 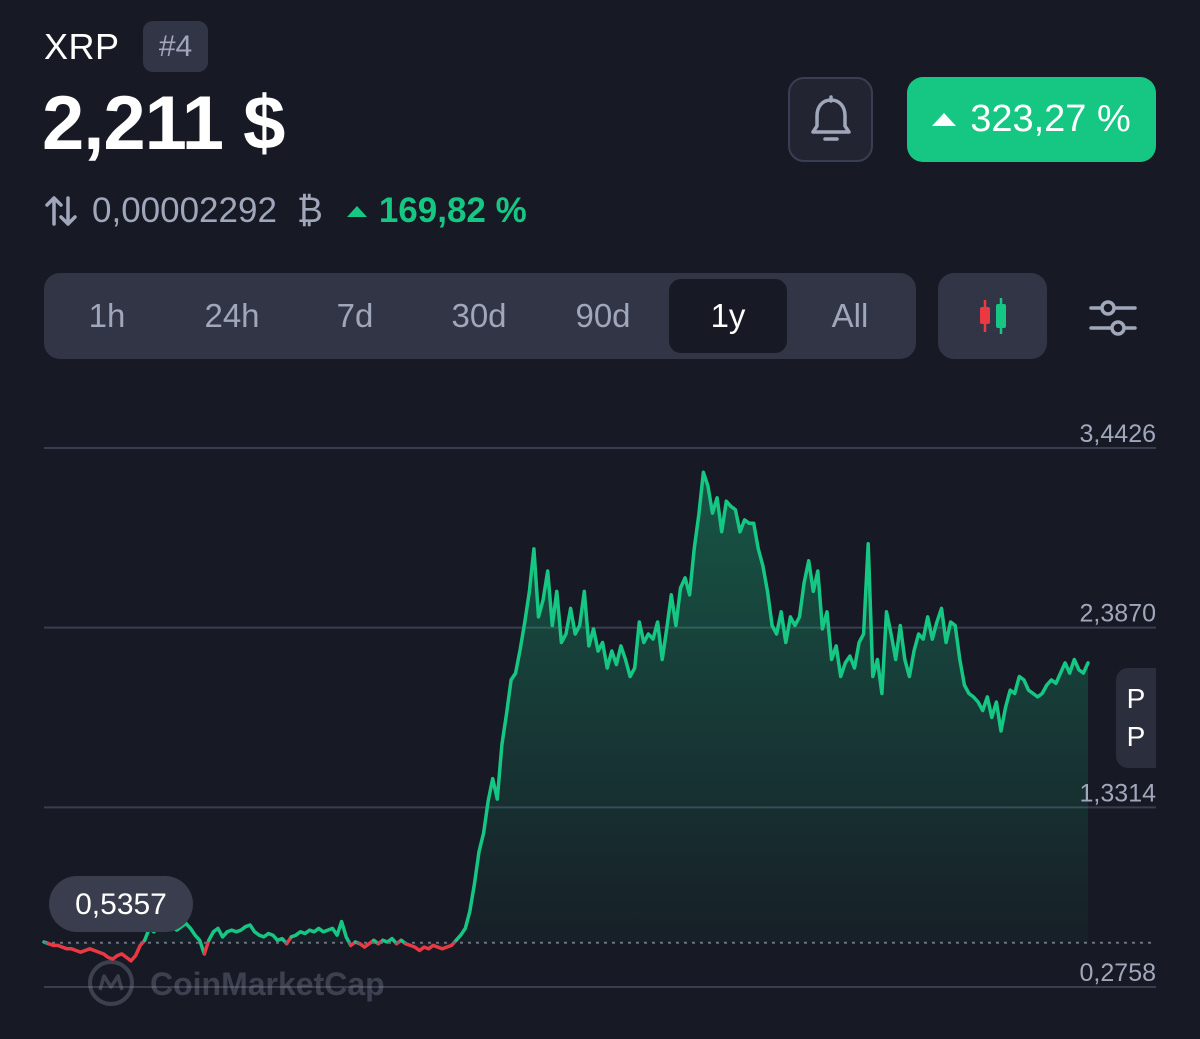 I want to click on price-change-value: 323,27 %, so click(x=1050, y=119).